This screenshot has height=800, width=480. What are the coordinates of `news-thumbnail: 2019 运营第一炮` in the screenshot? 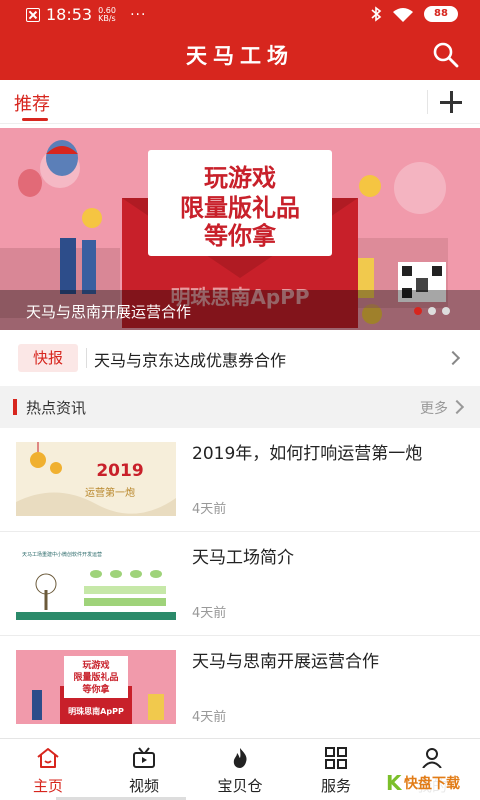 It's located at (96, 479).